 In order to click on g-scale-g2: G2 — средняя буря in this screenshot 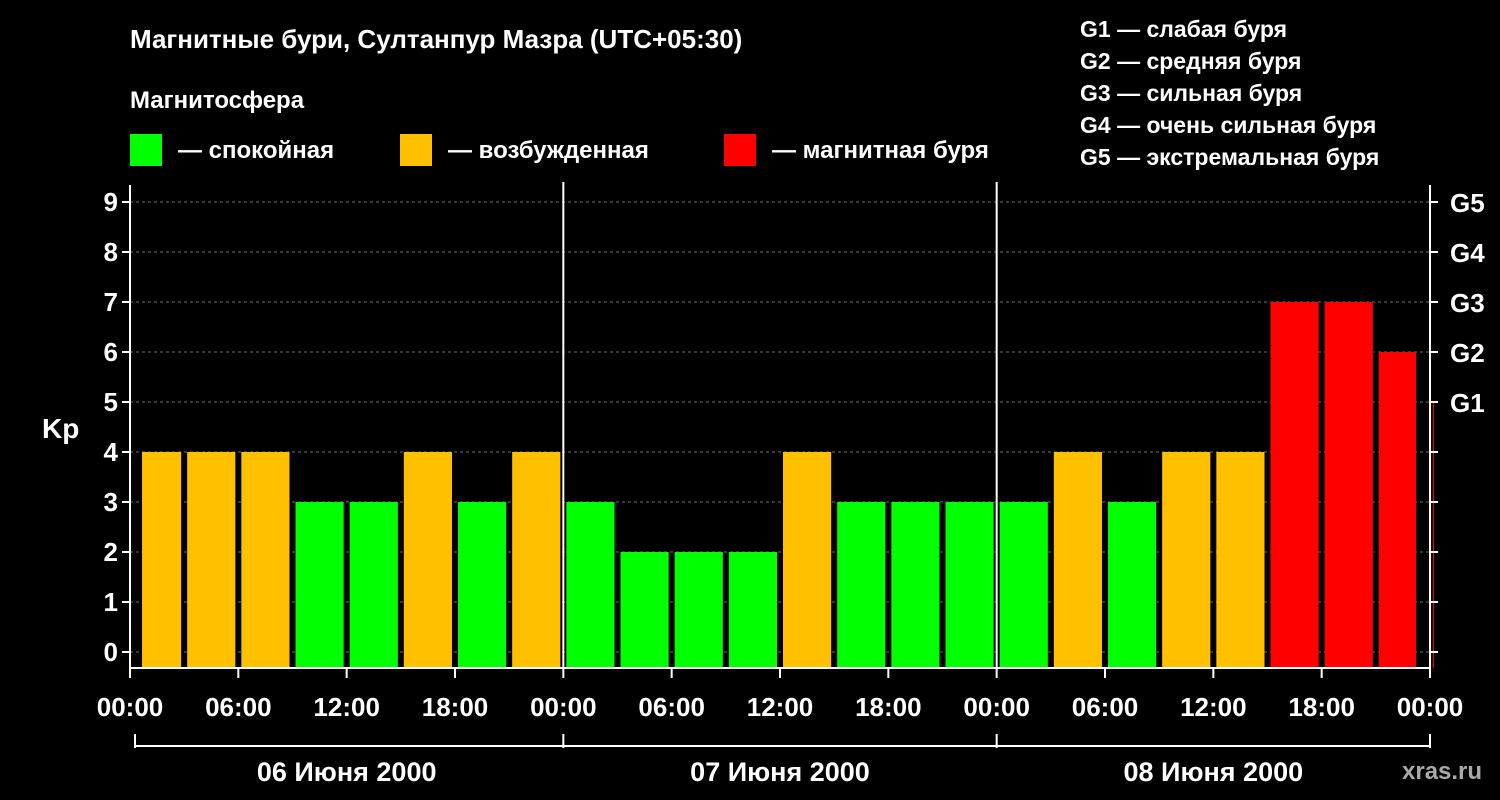, I will do `click(1190, 61)`.